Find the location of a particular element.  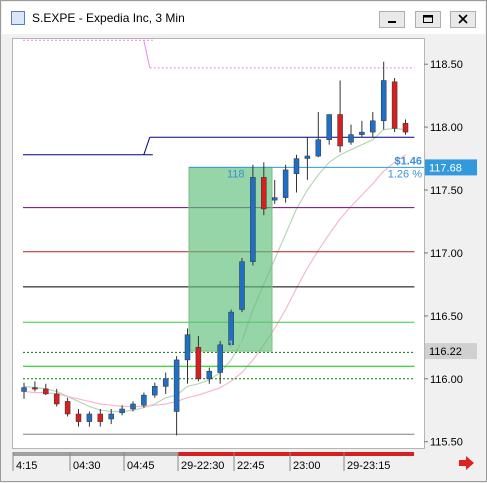

x-tick-label: 29-22:30 is located at coordinates (202, 466).